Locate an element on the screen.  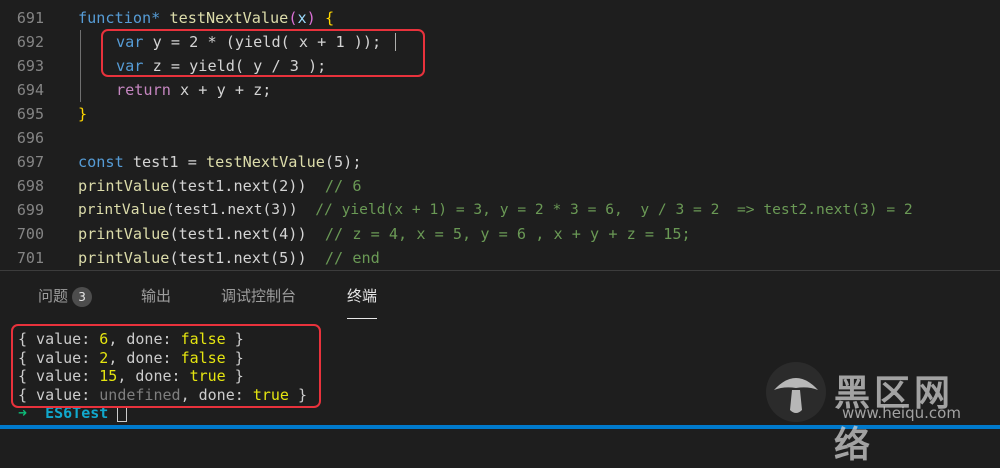
line-number: 696 is located at coordinates (30, 138).